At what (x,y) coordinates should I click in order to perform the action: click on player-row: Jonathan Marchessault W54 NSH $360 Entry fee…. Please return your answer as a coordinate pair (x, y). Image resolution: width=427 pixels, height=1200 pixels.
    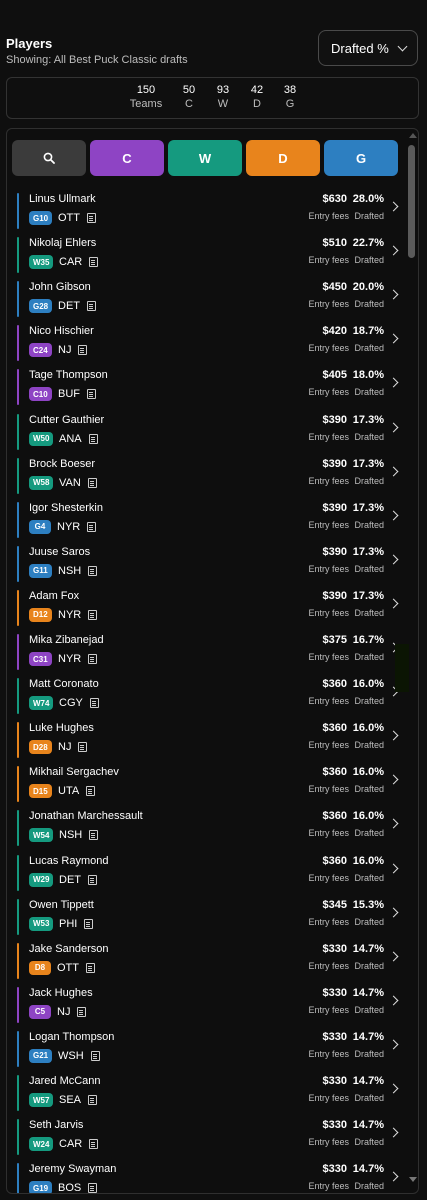
    Looking at the image, I should click on (210, 828).